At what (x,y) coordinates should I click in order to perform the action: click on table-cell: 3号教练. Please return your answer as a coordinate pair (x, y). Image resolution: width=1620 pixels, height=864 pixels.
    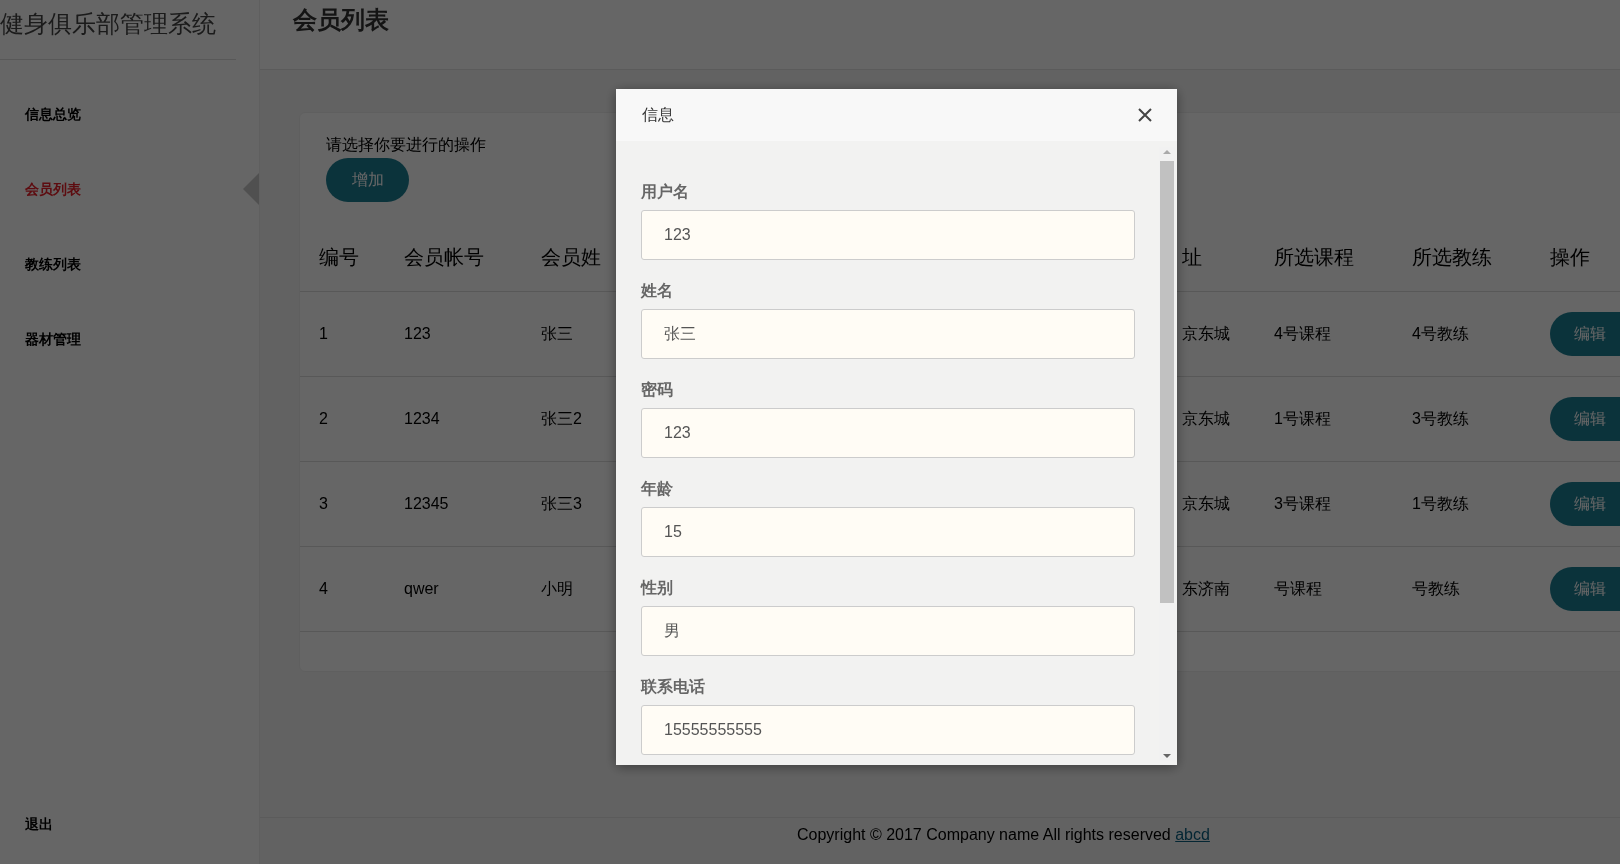
    Looking at the image, I should click on (1462, 419).